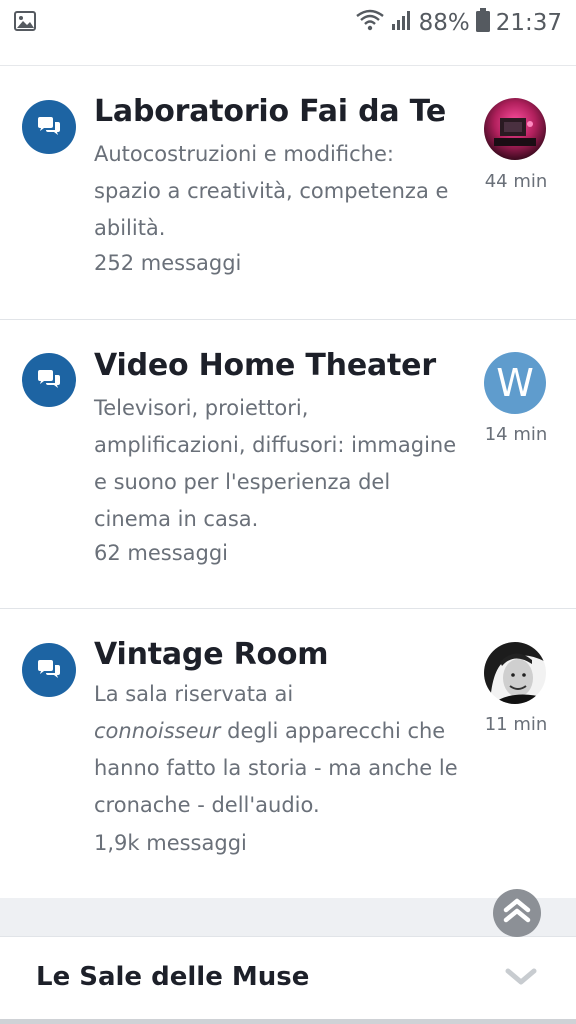 The image size is (576, 1024). Describe the element at coordinates (173, 977) in the screenshot. I see `section-title: Le Sale delle Muse` at that location.